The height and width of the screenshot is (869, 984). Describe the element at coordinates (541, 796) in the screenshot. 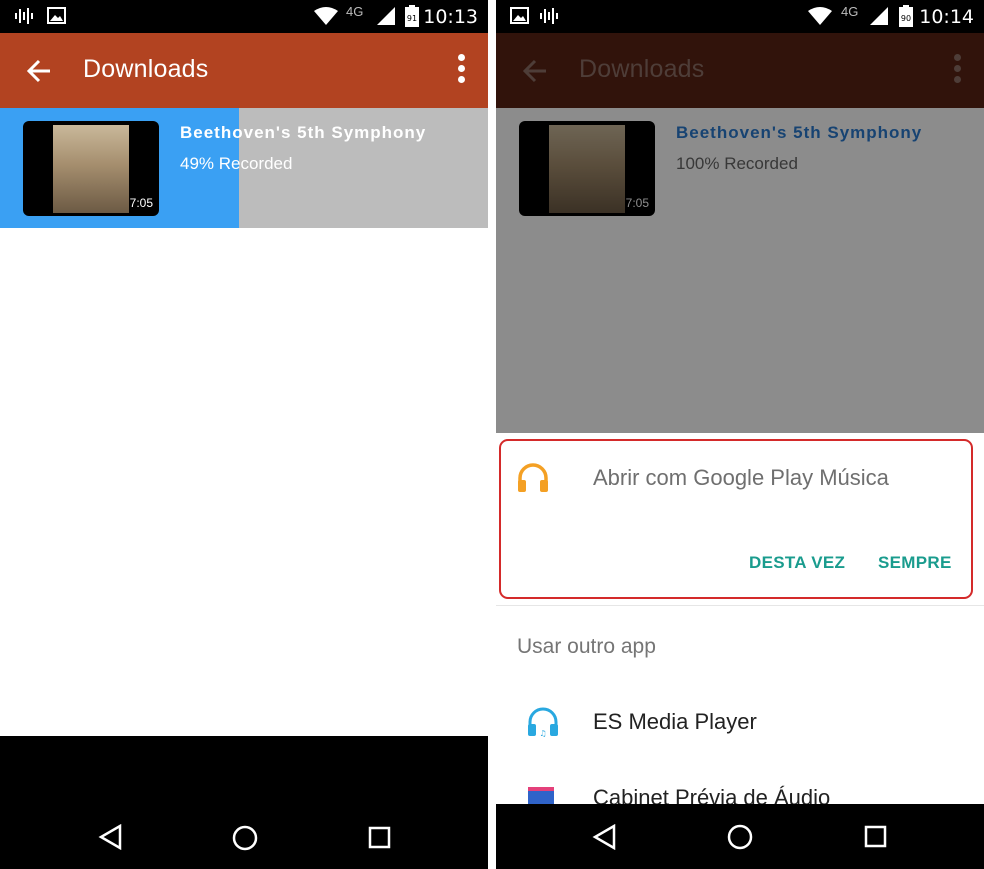

I see `cabinet-icon` at that location.